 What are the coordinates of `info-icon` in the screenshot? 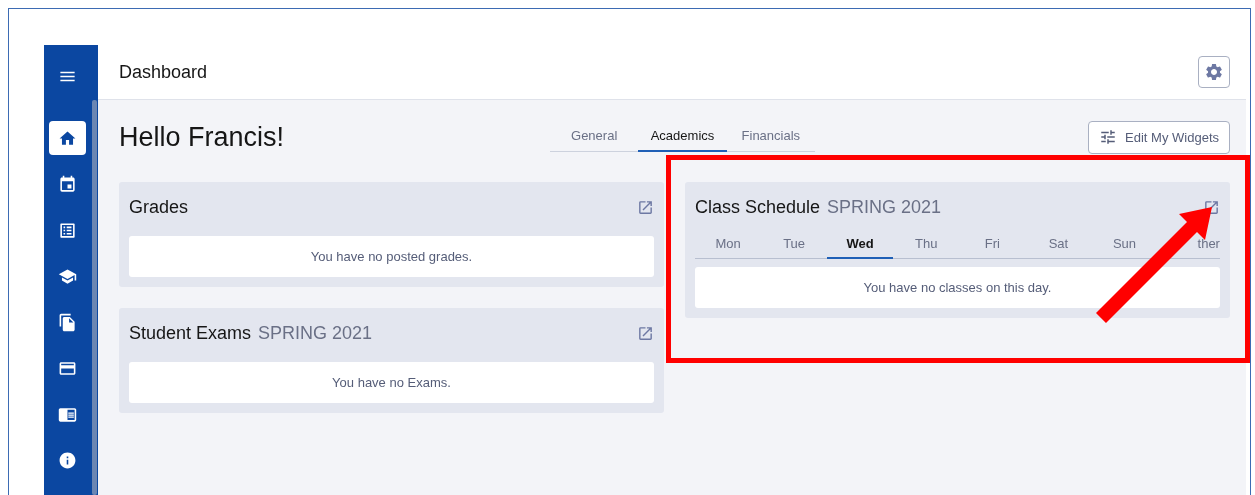 It's located at (67, 460).